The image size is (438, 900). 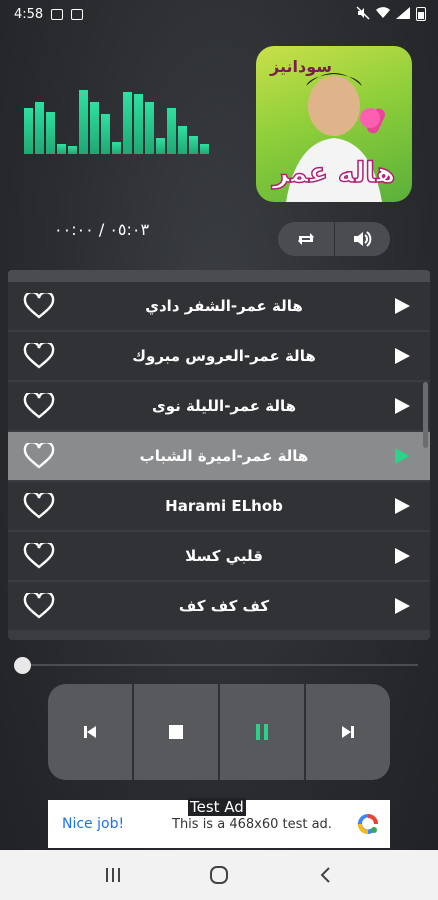 I want to click on playlist-track: Harami ELhob, so click(x=219, y=506).